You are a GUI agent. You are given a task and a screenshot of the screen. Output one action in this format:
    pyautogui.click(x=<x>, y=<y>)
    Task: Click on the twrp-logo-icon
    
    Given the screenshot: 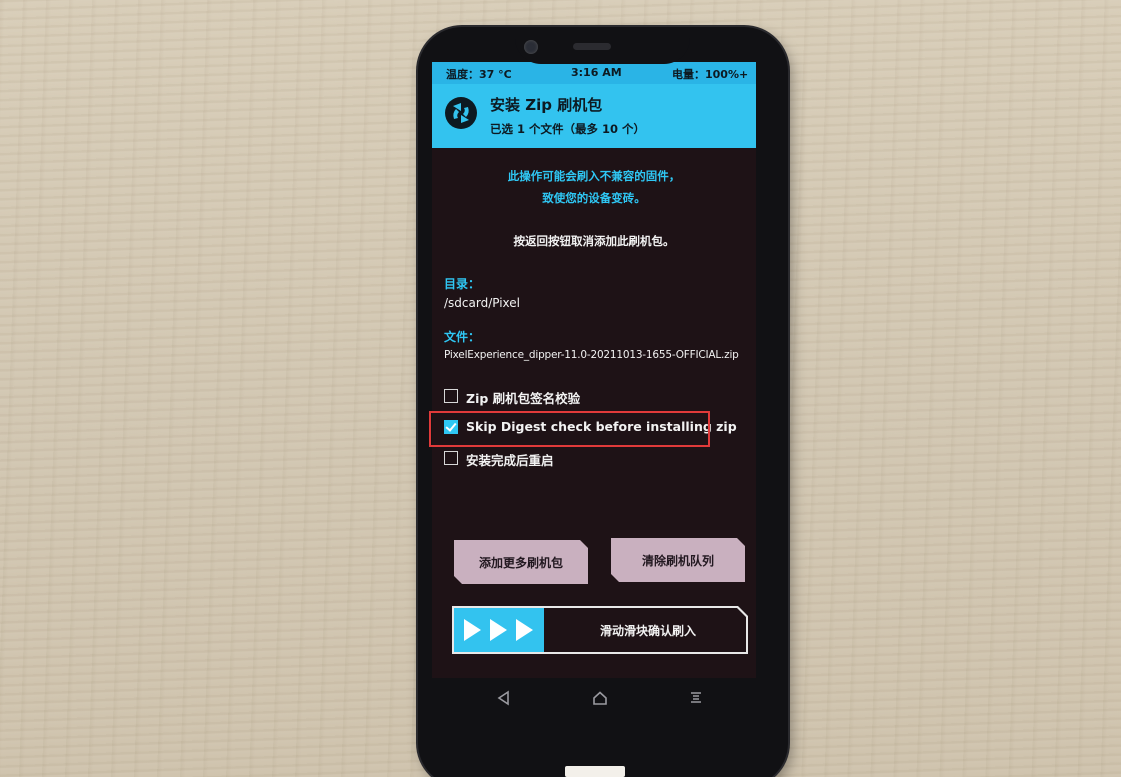 What is the action you would take?
    pyautogui.click(x=461, y=113)
    